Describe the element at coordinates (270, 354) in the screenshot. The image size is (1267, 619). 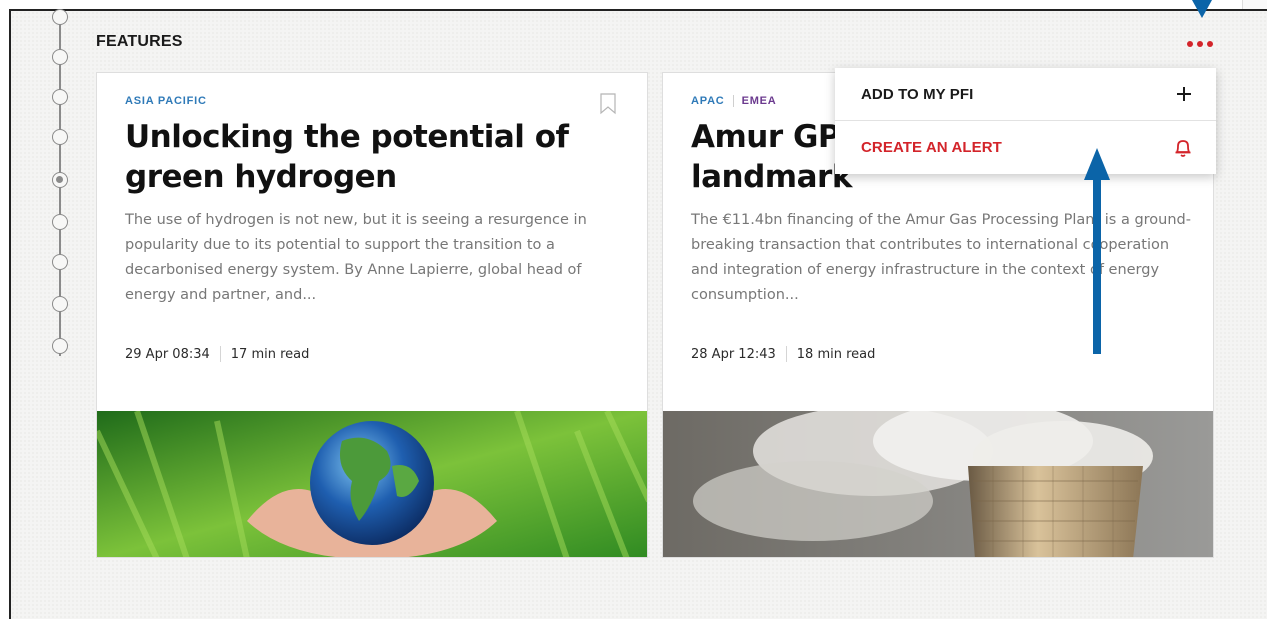
I see `card-read-time: 17 min read` at that location.